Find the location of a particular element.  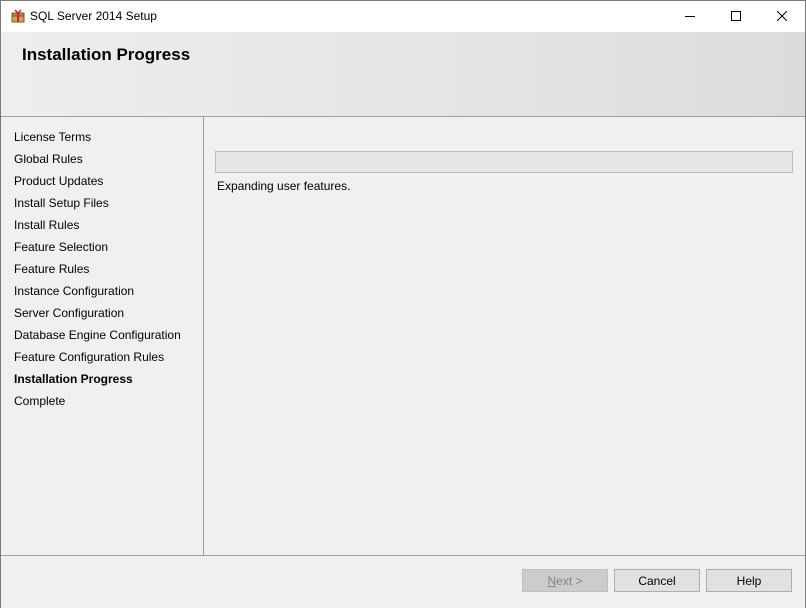

maximize-button is located at coordinates (736, 16).